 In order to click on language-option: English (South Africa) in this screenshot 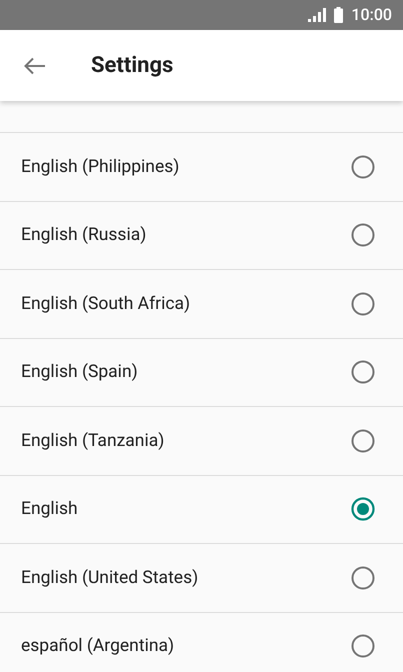, I will do `click(201, 304)`.